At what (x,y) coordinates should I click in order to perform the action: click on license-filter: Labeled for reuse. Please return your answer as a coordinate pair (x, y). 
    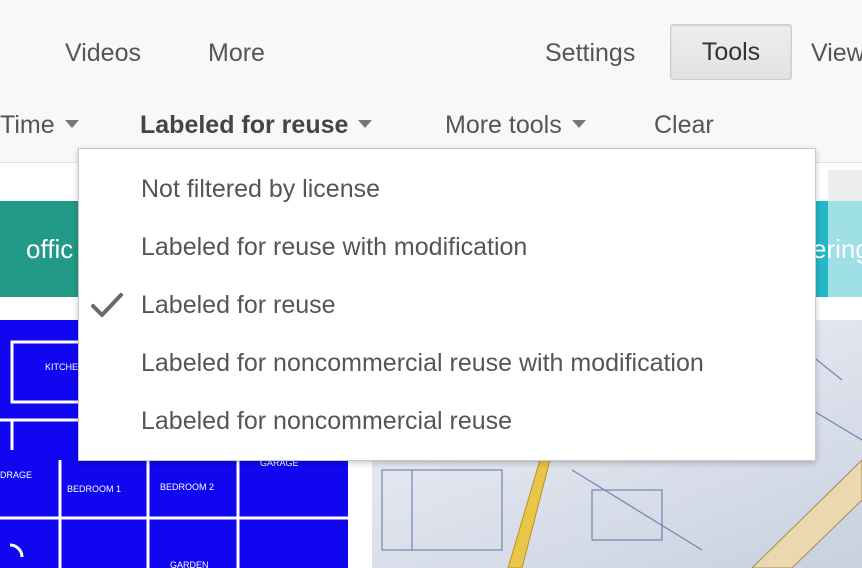
    Looking at the image, I should click on (256, 125).